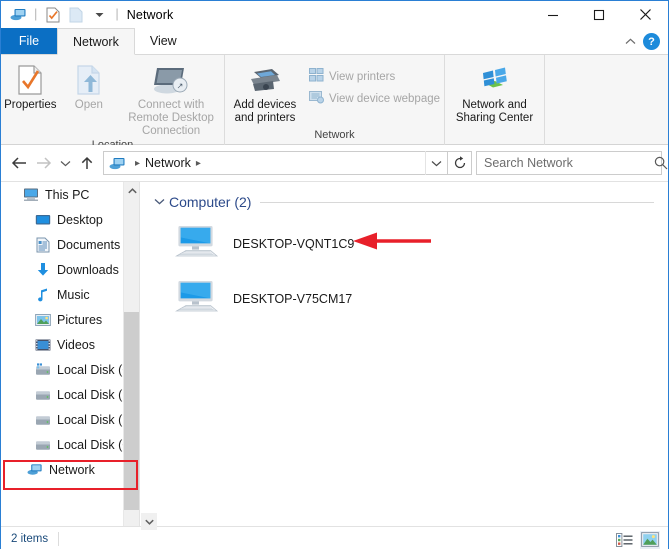  I want to click on list-item: DESKTOP-V75CM17, so click(421, 299).